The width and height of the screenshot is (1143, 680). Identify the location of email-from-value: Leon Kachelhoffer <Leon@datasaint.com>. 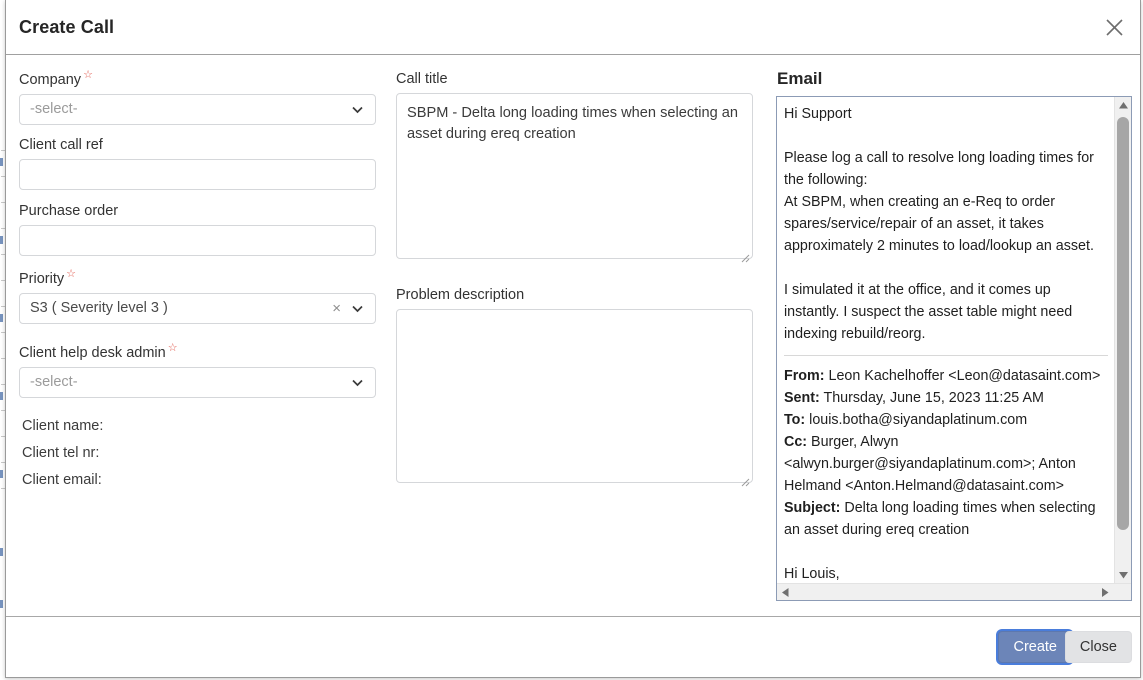
(964, 376).